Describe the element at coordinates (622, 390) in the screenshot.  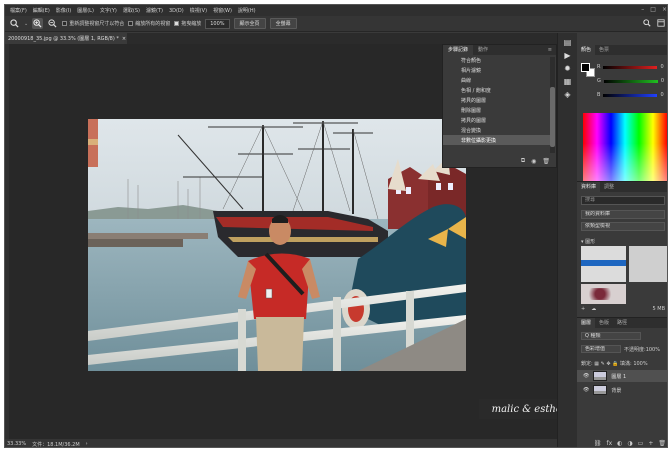
I see `layer-row: 👁 背景` at that location.